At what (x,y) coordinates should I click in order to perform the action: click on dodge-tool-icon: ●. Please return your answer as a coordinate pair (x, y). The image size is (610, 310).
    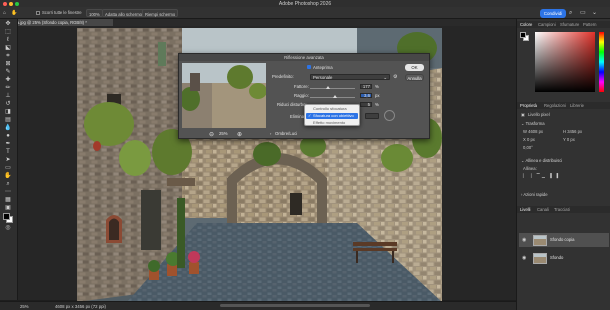
    Looking at the image, I should click on (8, 136).